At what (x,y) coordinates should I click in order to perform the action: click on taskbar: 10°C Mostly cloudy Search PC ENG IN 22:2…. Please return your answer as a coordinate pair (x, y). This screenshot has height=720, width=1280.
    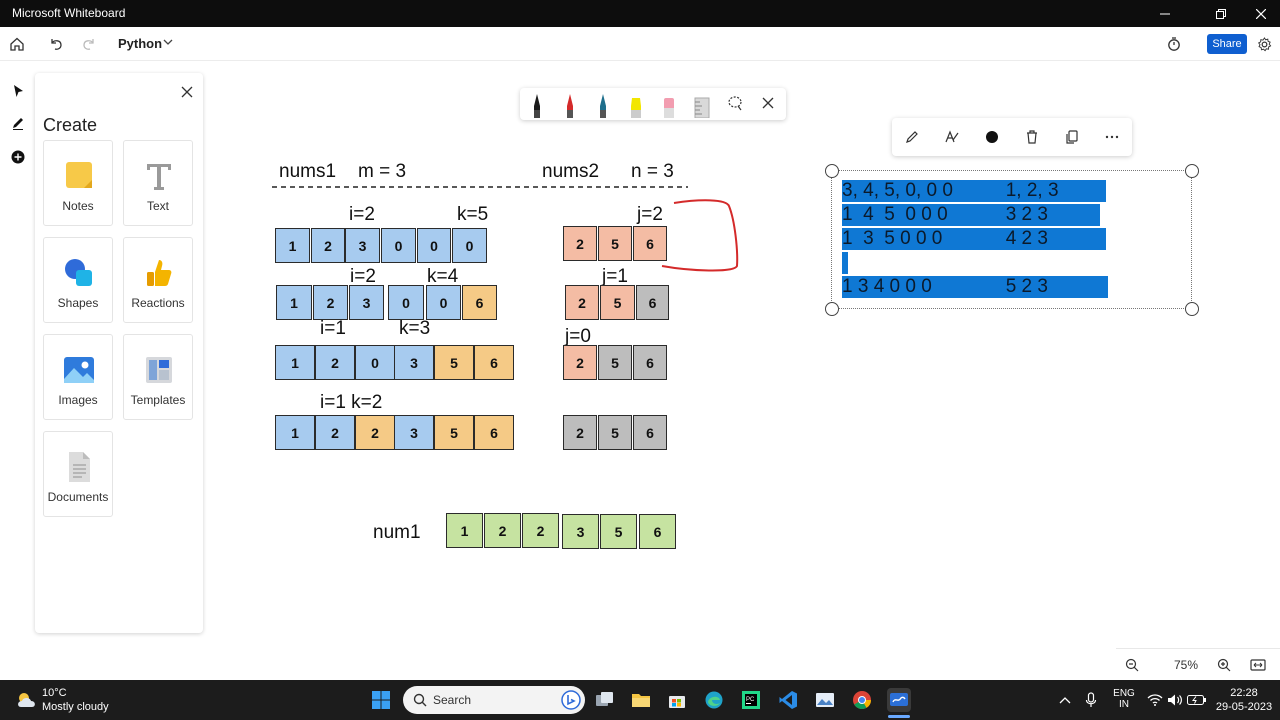
    Looking at the image, I should click on (640, 700).